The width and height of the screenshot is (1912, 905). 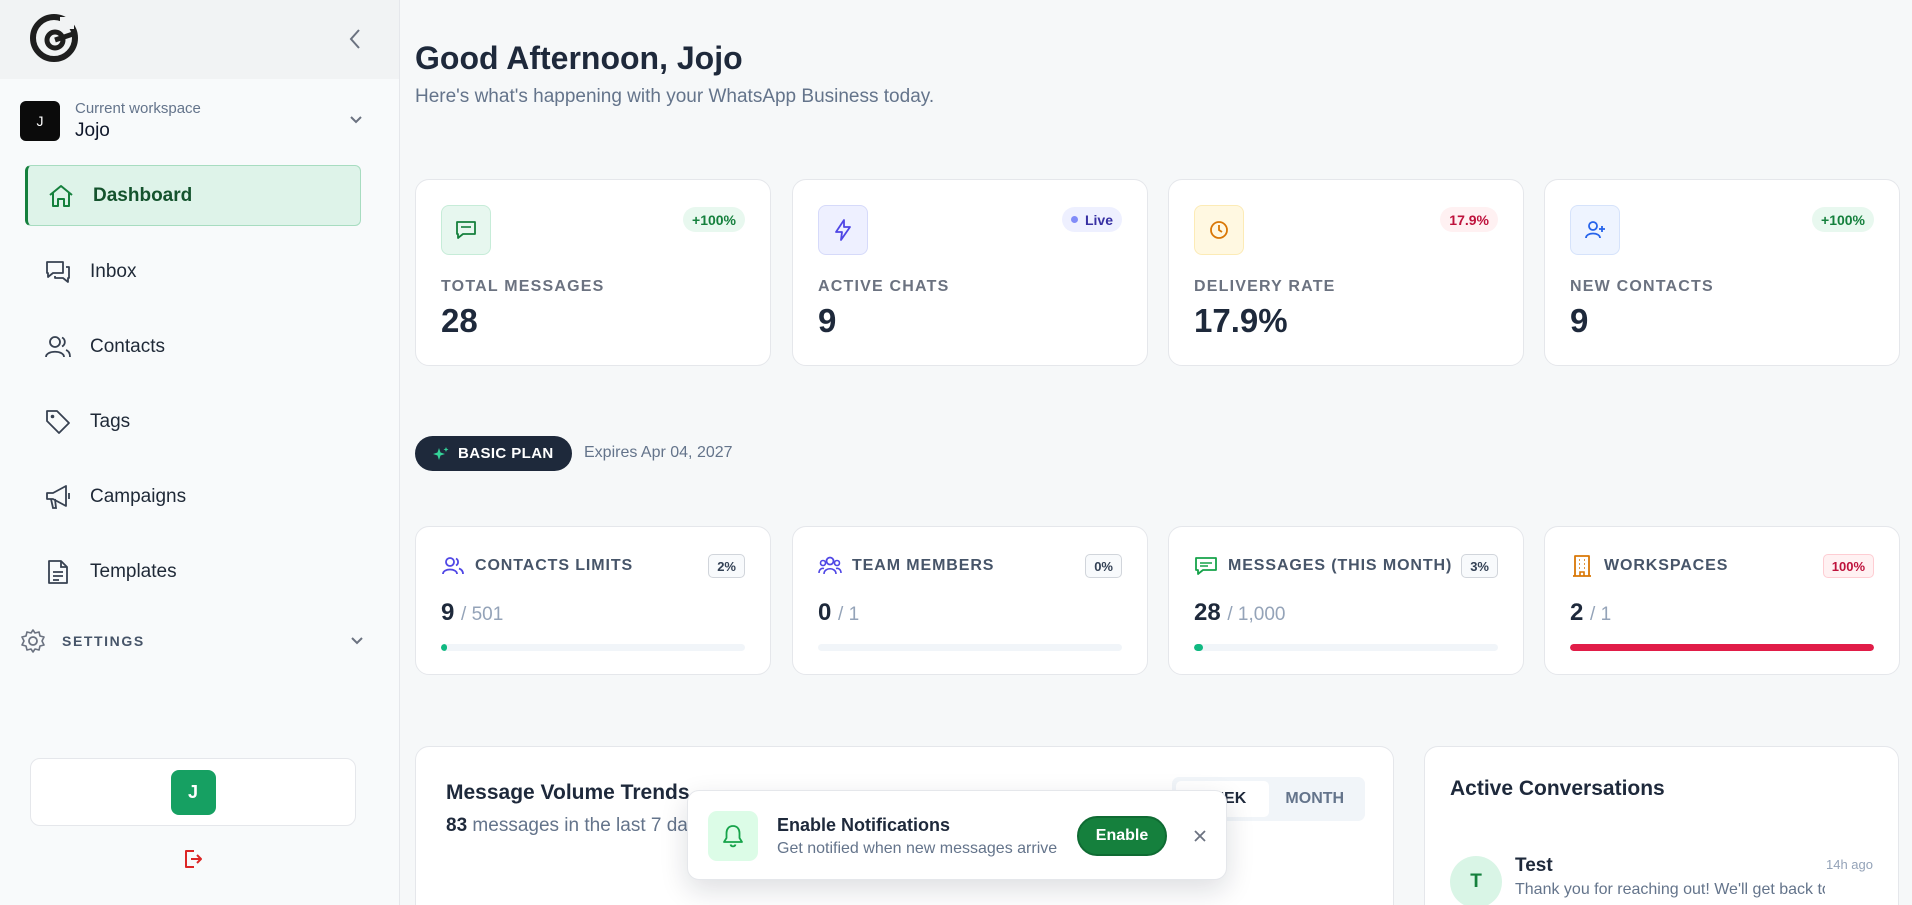 What do you see at coordinates (127, 346) in the screenshot?
I see `sidebar-item-label: Contacts` at bounding box center [127, 346].